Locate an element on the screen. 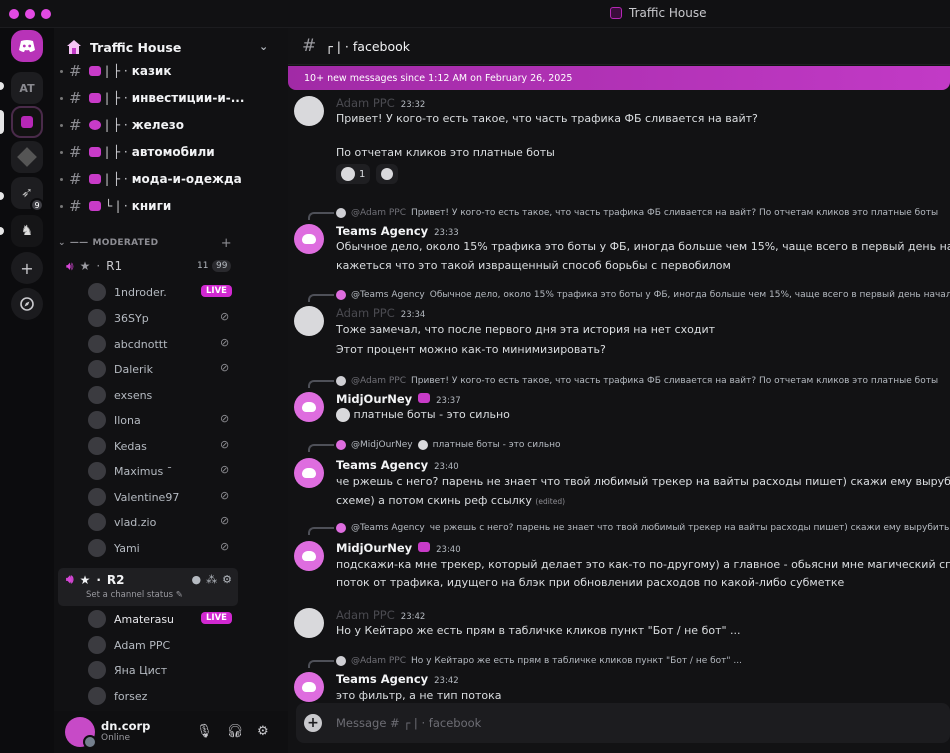 The image size is (950, 753). channel-item: # | ├ · железо is located at coordinates (171, 125).